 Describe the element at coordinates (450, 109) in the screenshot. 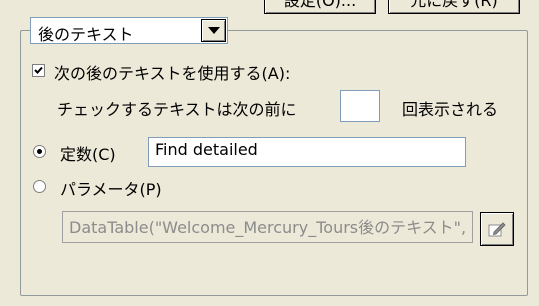

I see `check-text-suffix-label: 回表示される` at that location.